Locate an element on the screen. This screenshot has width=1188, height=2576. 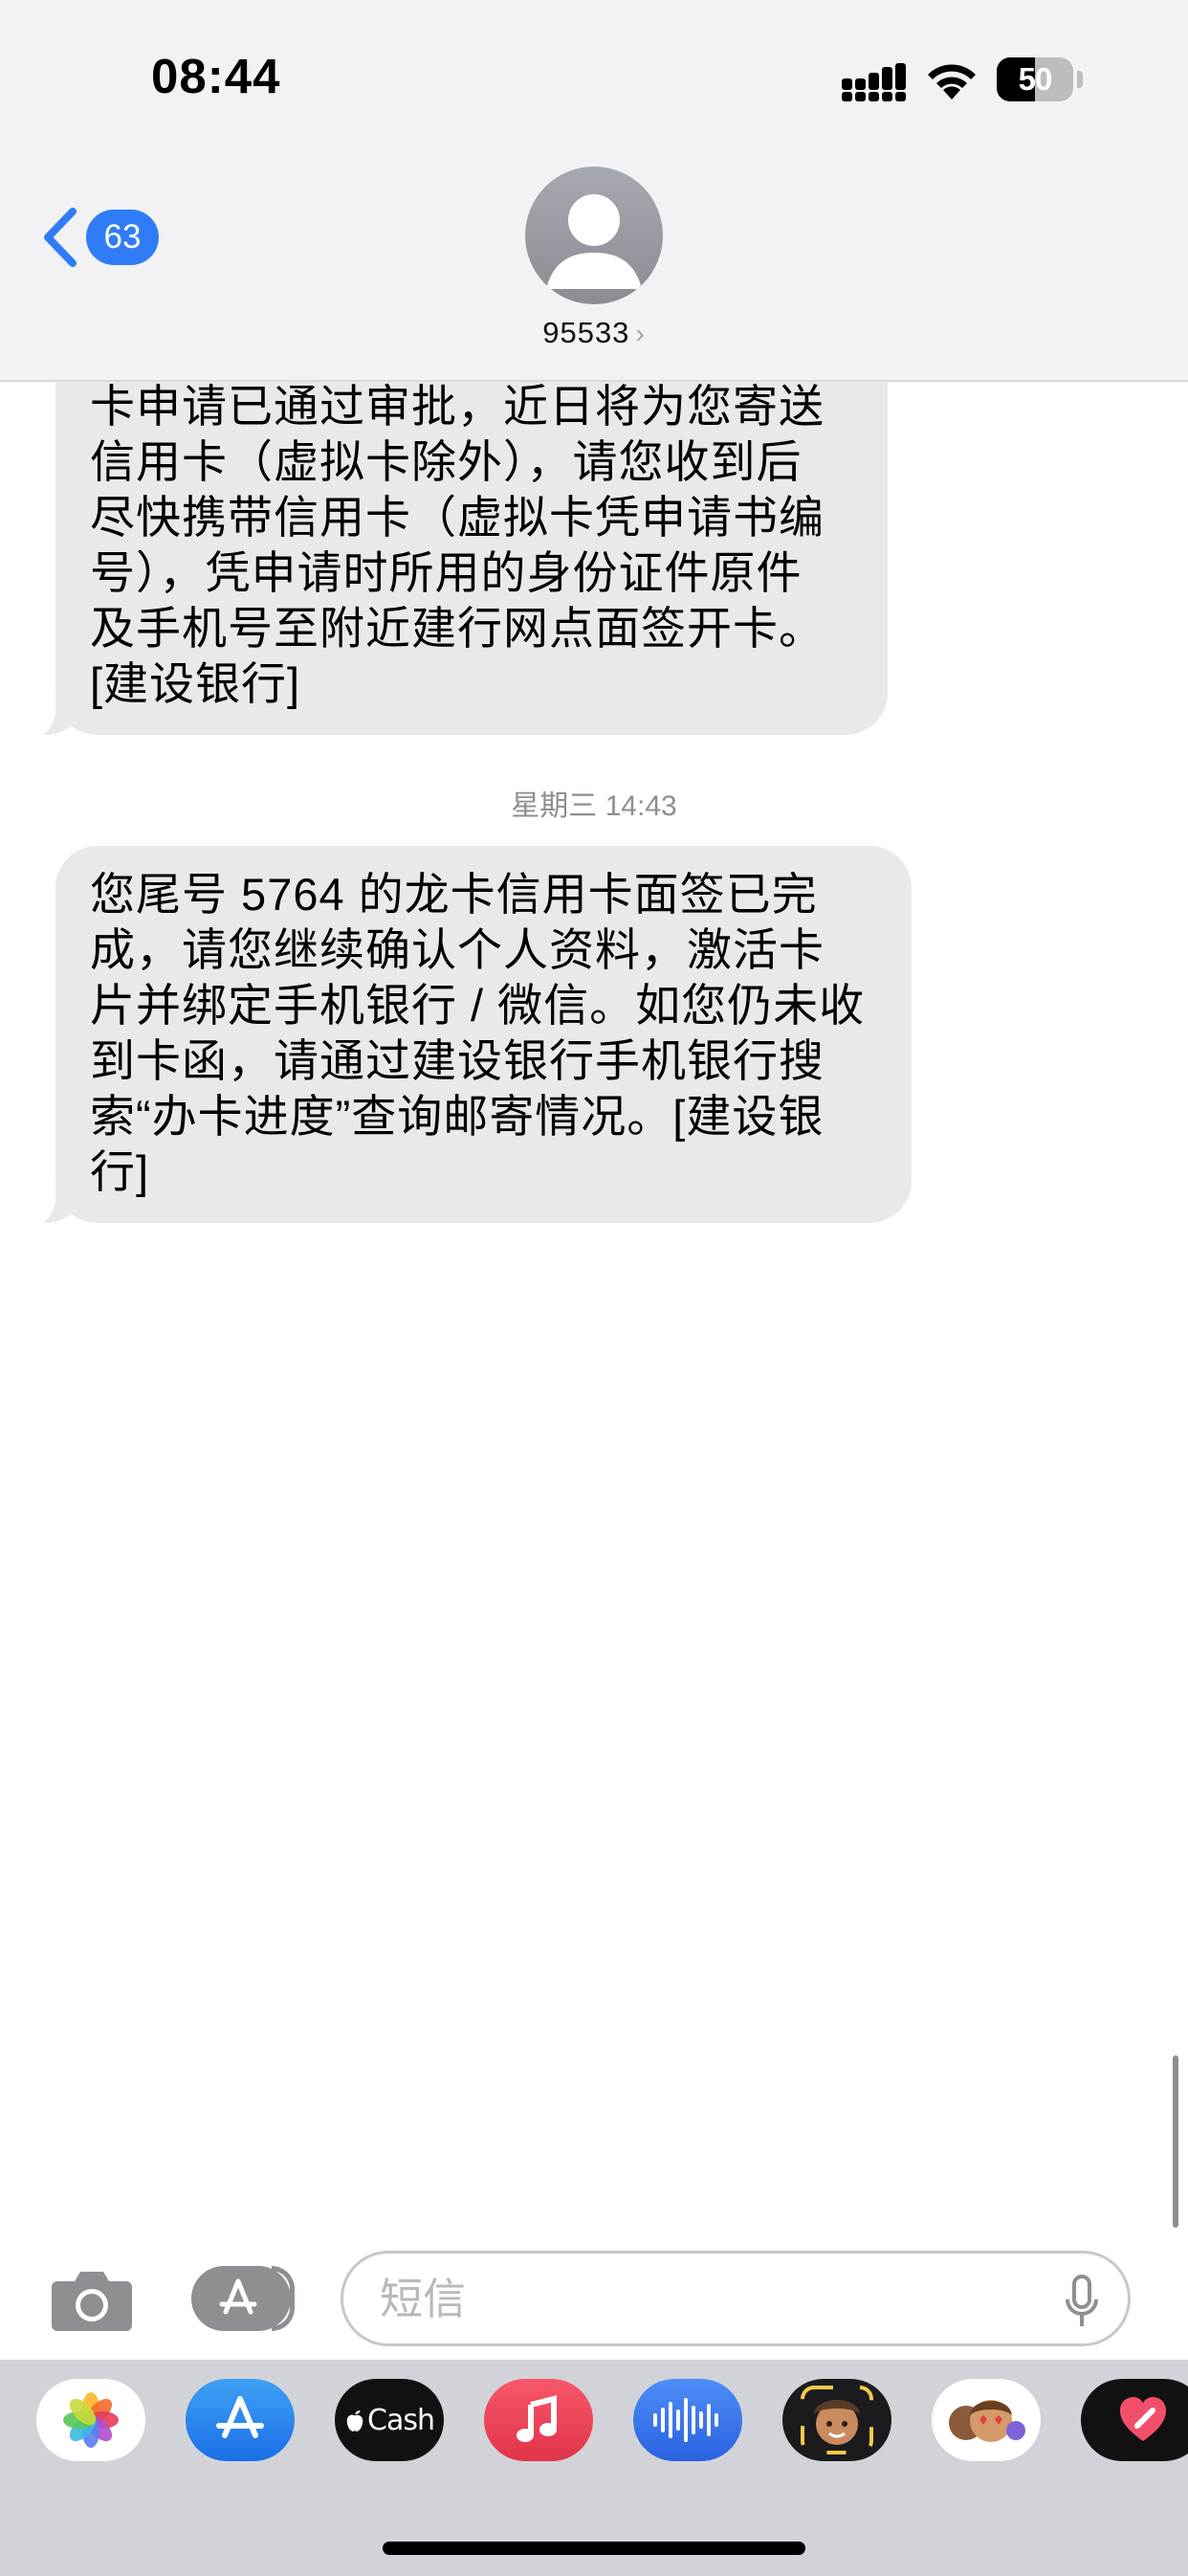
apple-cash-app-button: Cash is located at coordinates (389, 2420).